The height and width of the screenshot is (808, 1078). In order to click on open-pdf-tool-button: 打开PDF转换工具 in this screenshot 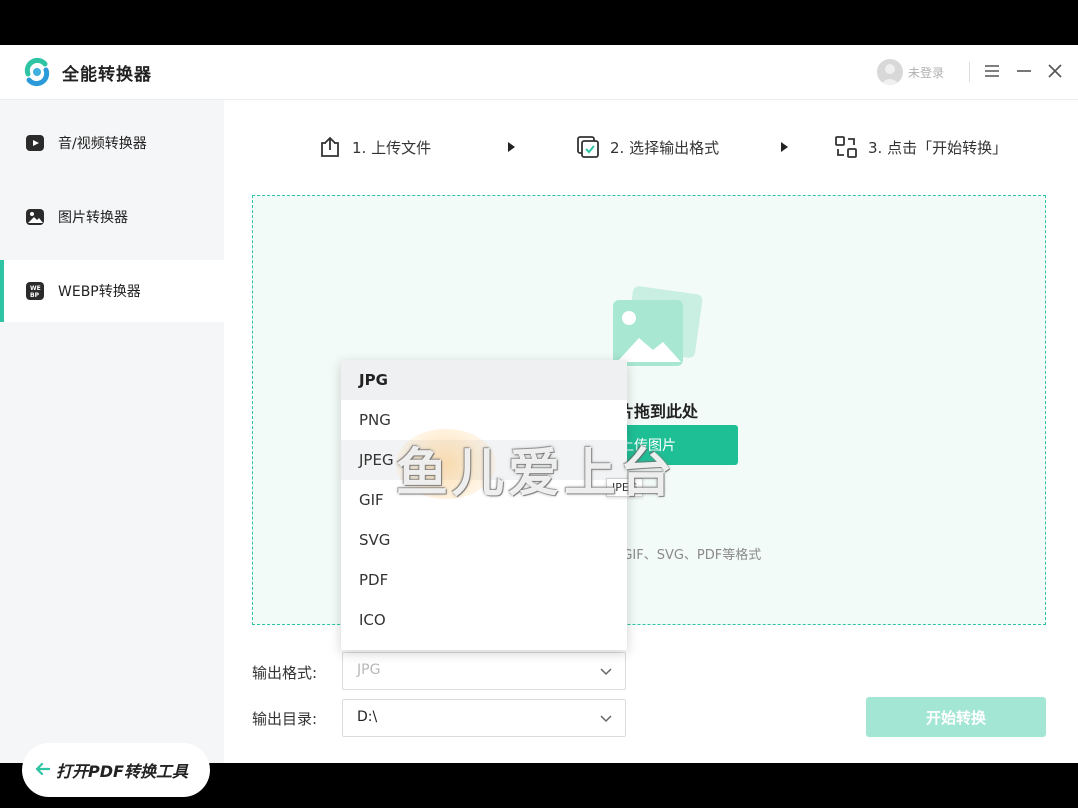, I will do `click(116, 770)`.